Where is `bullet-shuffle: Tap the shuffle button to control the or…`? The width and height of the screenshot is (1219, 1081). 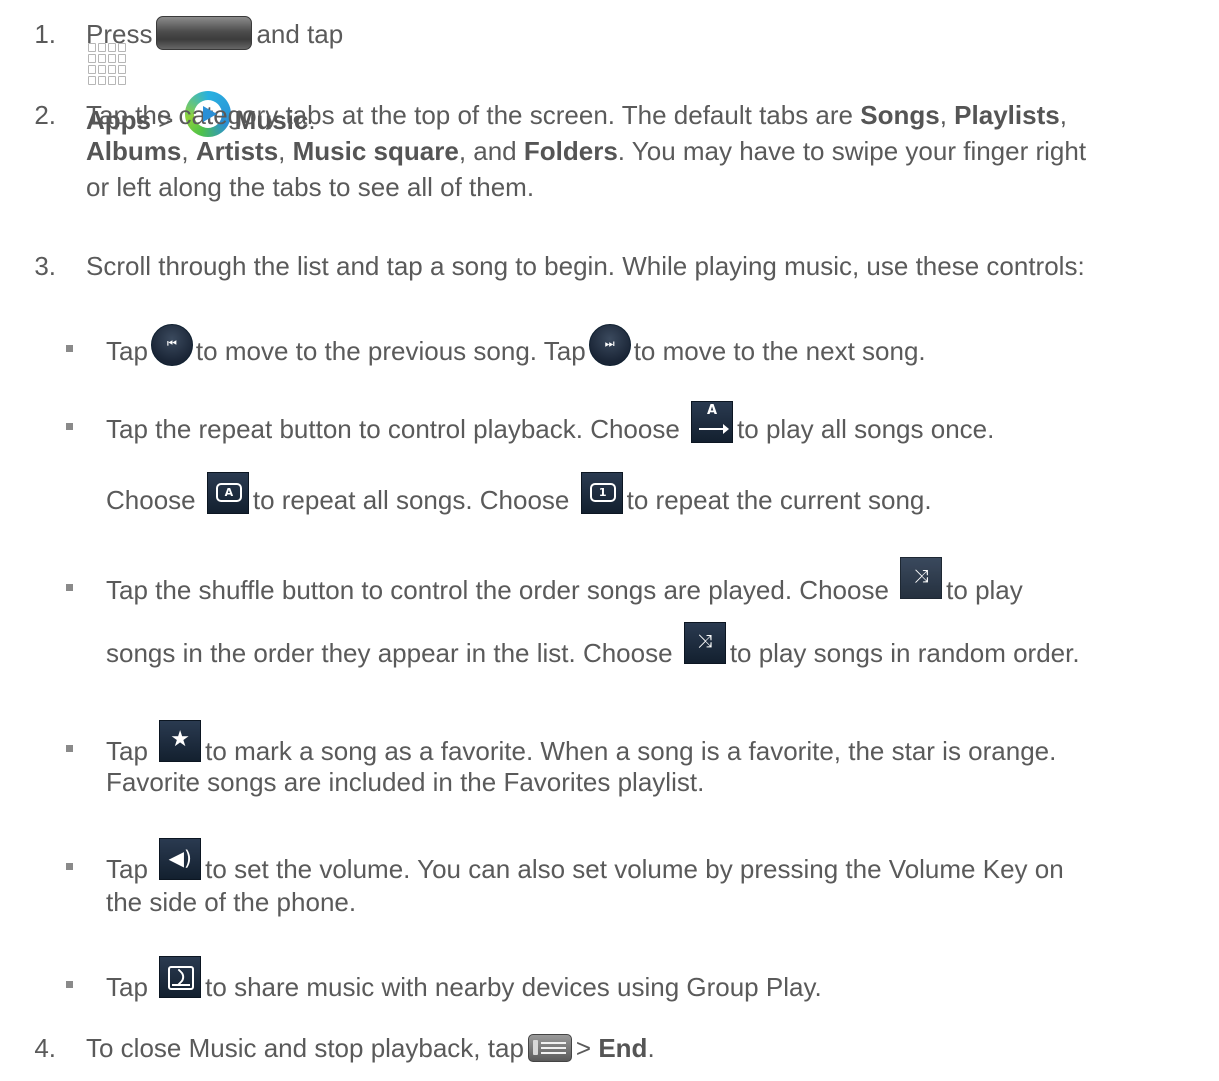 bullet-shuffle: Tap the shuffle button to control the or… is located at coordinates (564, 585).